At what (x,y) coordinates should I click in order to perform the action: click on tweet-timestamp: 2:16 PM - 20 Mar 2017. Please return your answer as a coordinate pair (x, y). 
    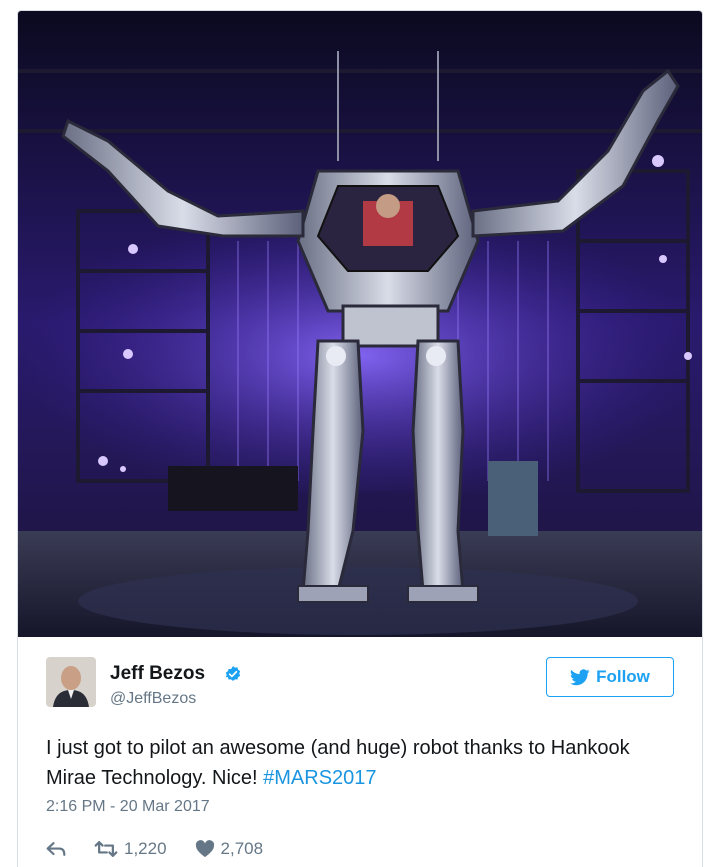
    Looking at the image, I should click on (128, 807).